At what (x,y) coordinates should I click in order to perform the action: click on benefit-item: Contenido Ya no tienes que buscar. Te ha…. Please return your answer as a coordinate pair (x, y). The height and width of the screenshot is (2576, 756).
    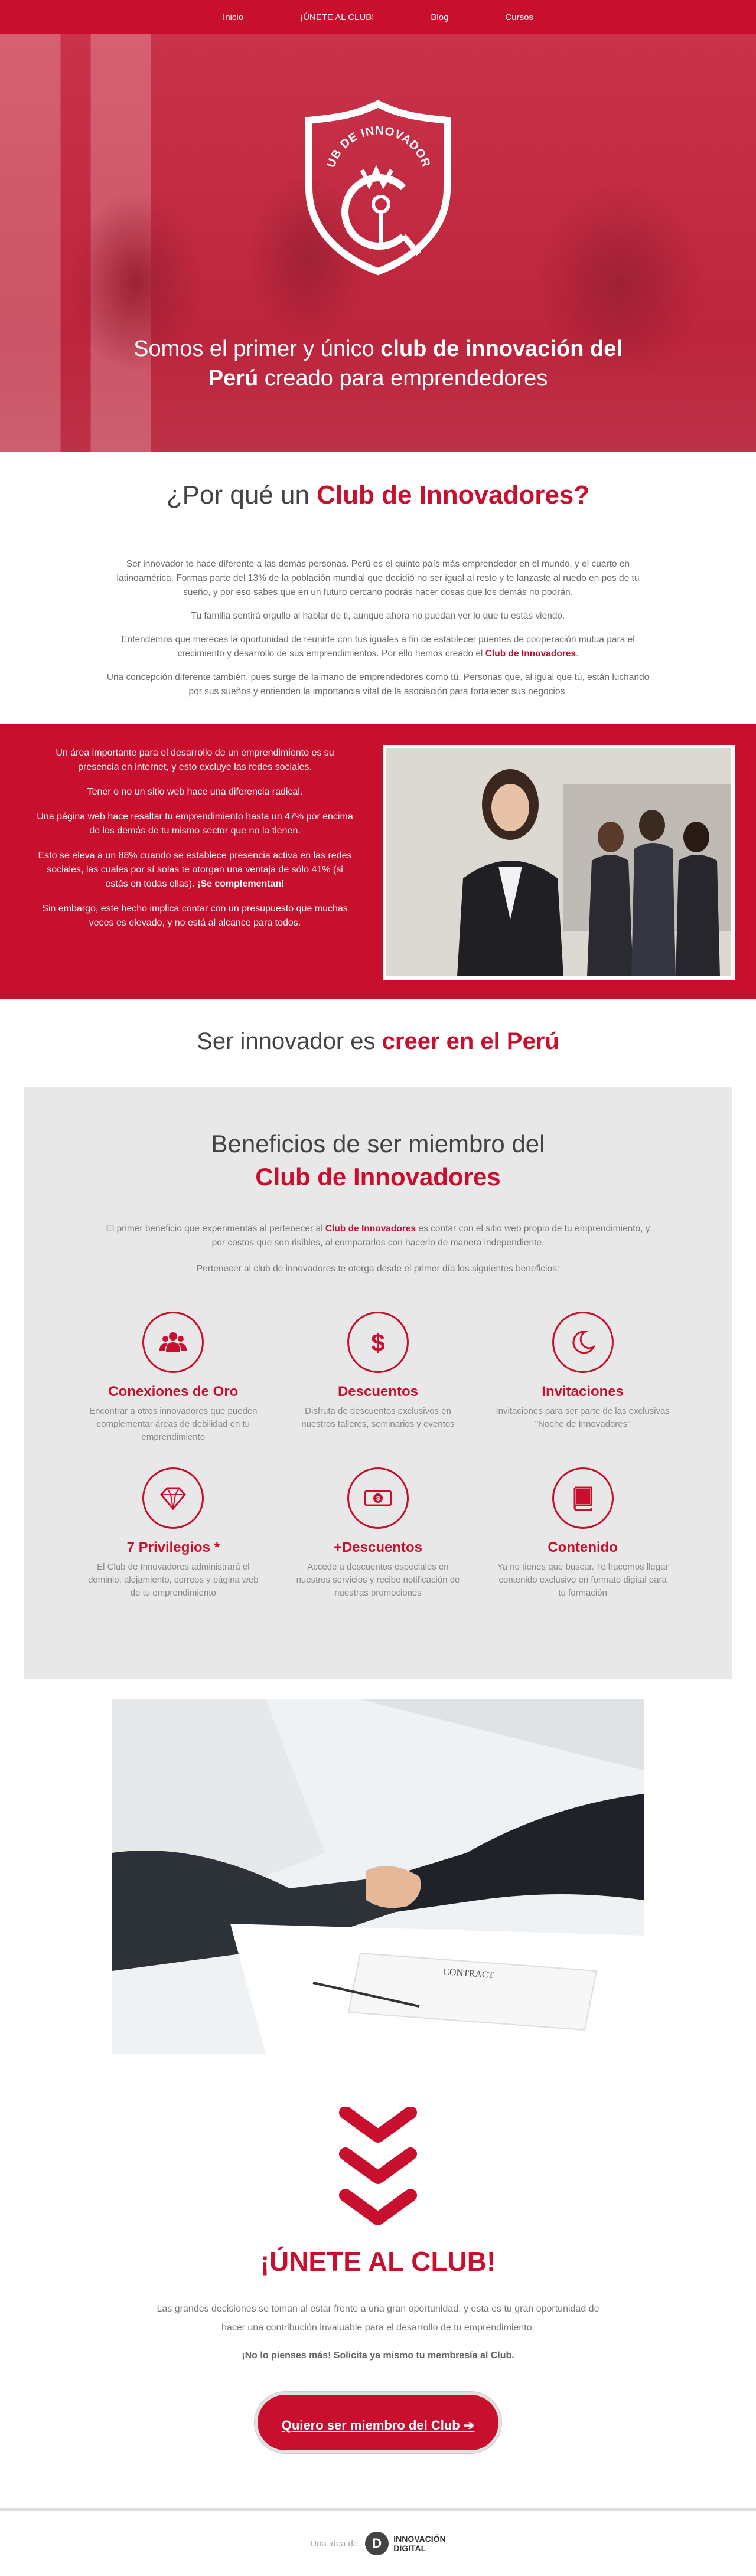
    Looking at the image, I should click on (582, 1533).